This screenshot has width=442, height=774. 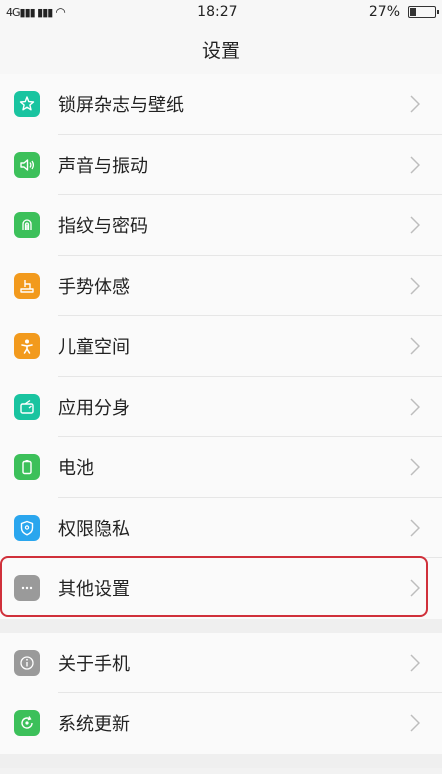 What do you see at coordinates (27, 285) in the screenshot?
I see `gesture-icon` at bounding box center [27, 285].